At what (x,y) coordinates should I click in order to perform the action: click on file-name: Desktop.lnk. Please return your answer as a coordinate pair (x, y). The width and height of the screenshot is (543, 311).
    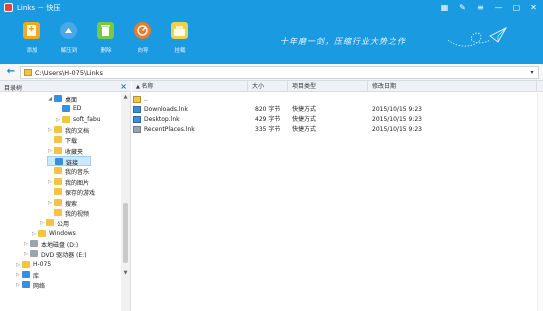
    Looking at the image, I should click on (162, 119).